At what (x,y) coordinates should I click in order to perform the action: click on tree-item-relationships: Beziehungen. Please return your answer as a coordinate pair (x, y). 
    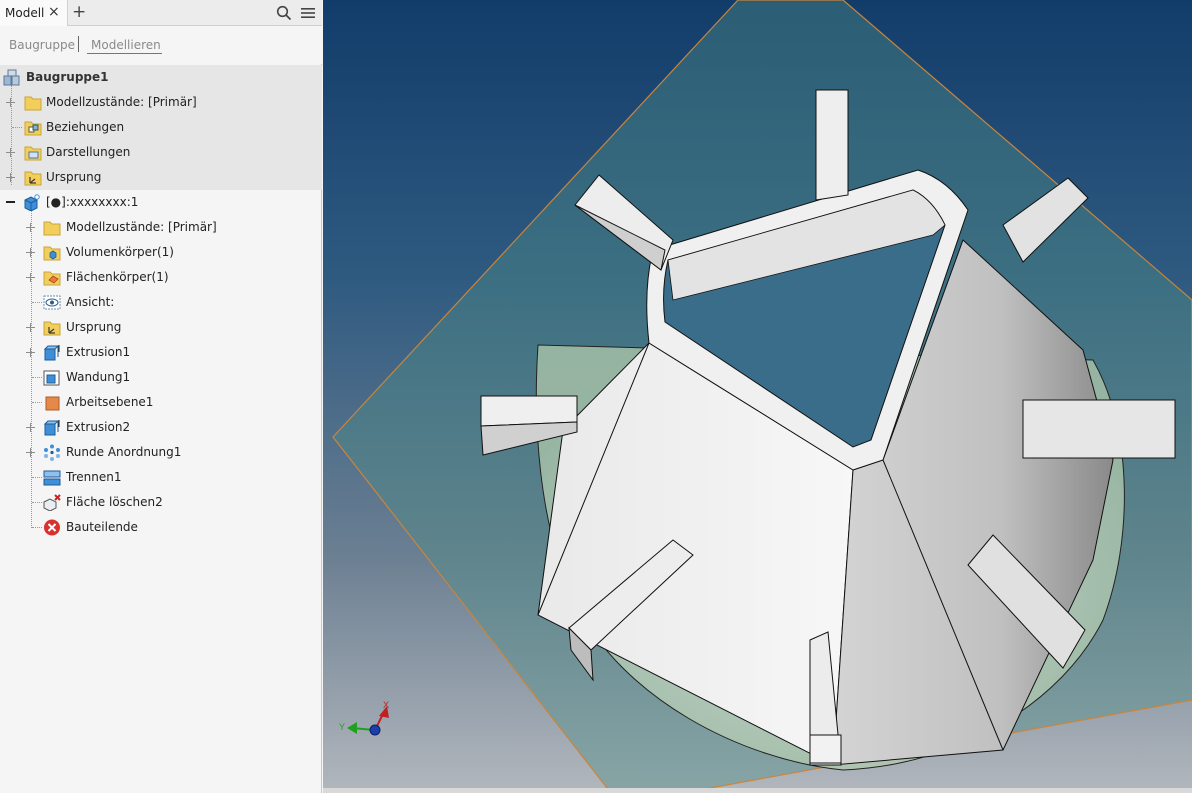
    Looking at the image, I should click on (161, 127).